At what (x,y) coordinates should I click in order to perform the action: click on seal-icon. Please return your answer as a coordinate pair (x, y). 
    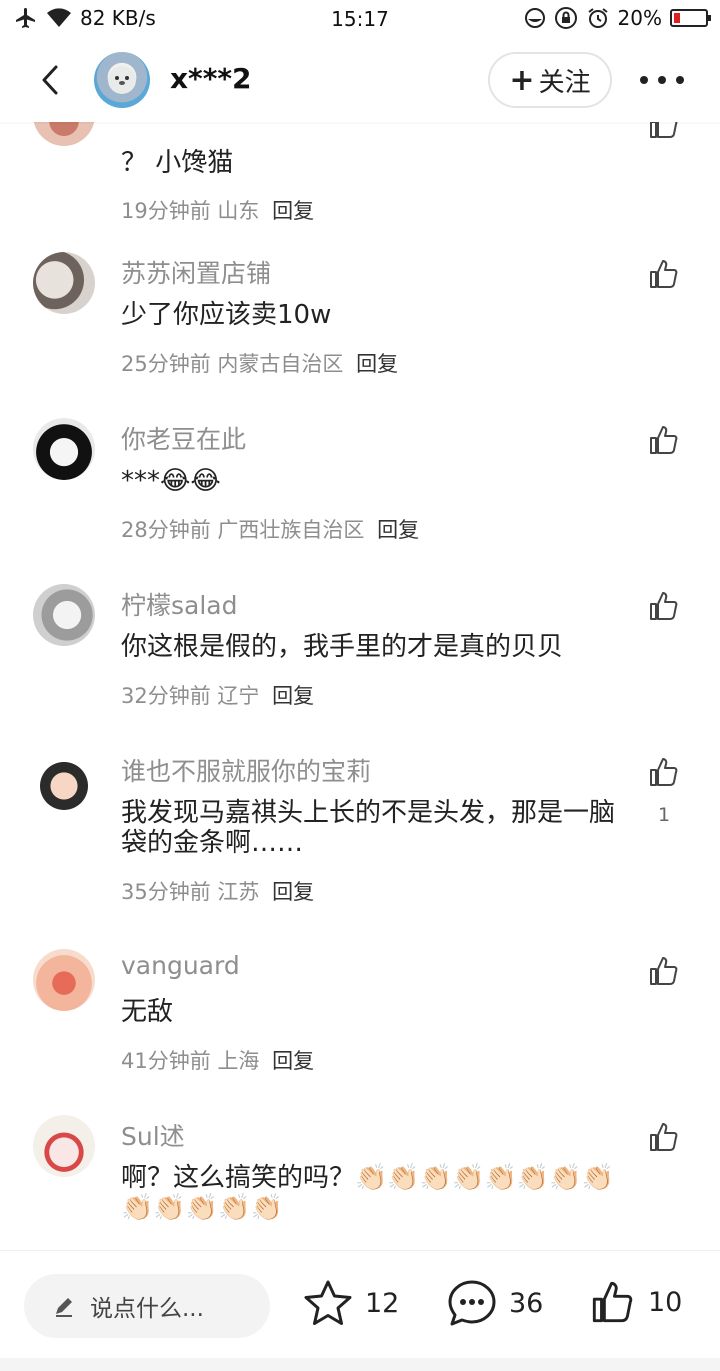
    Looking at the image, I should click on (122, 80).